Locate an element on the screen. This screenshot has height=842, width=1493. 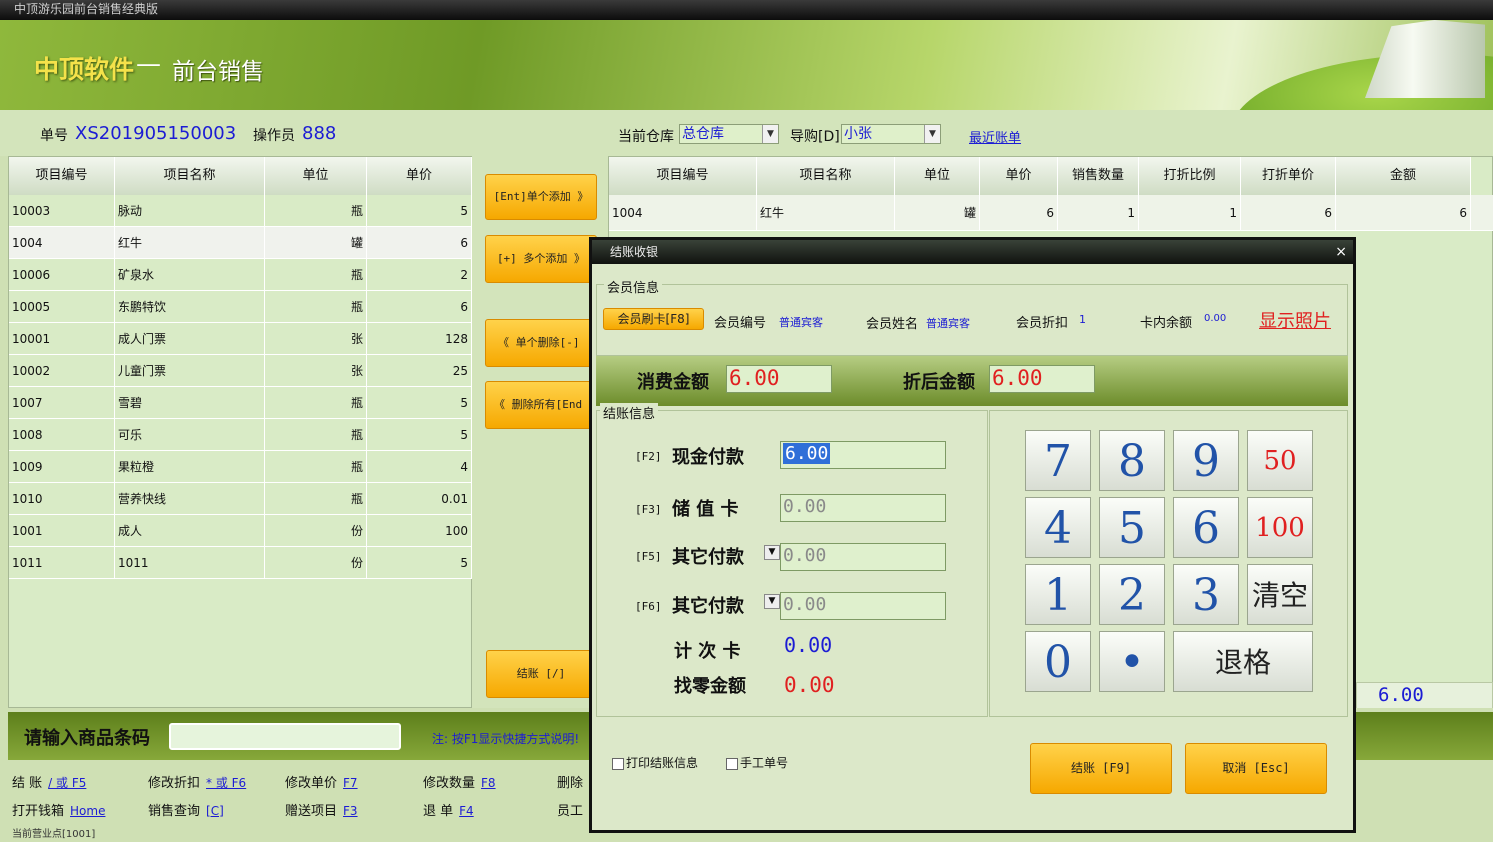
keypad-key: 7 is located at coordinates (1058, 460).